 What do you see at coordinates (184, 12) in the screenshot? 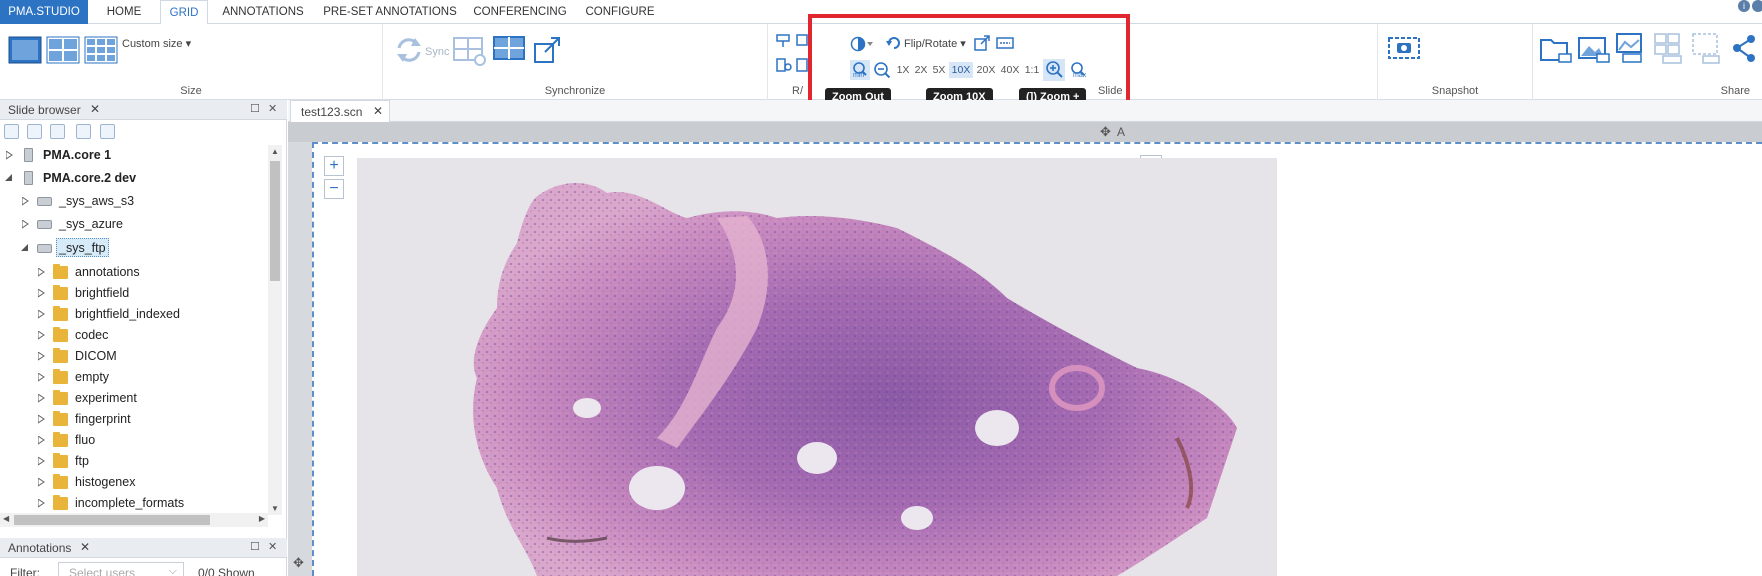
I see `tab-grid: GRID` at bounding box center [184, 12].